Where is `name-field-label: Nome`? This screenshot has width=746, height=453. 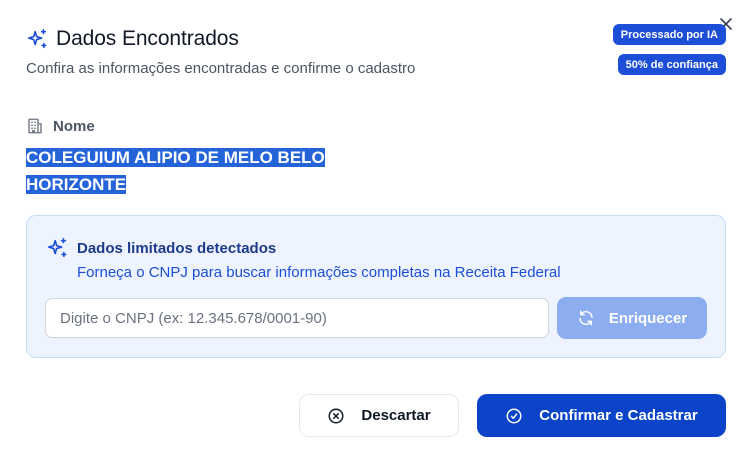
name-field-label: Nome is located at coordinates (74, 126).